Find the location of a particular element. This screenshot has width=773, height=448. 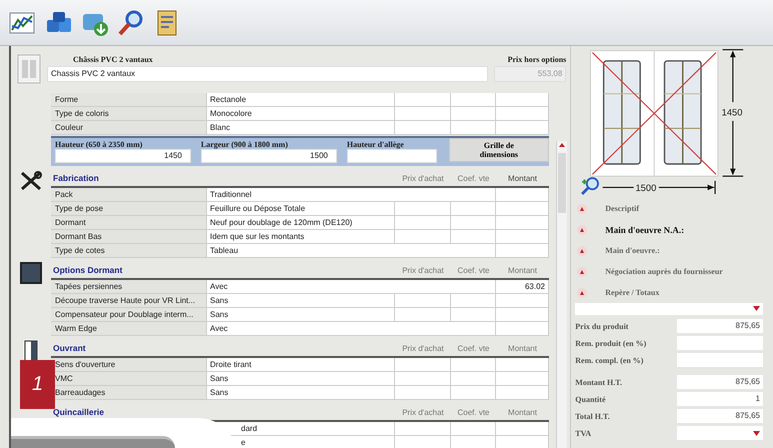

zoom-icon is located at coordinates (590, 186).